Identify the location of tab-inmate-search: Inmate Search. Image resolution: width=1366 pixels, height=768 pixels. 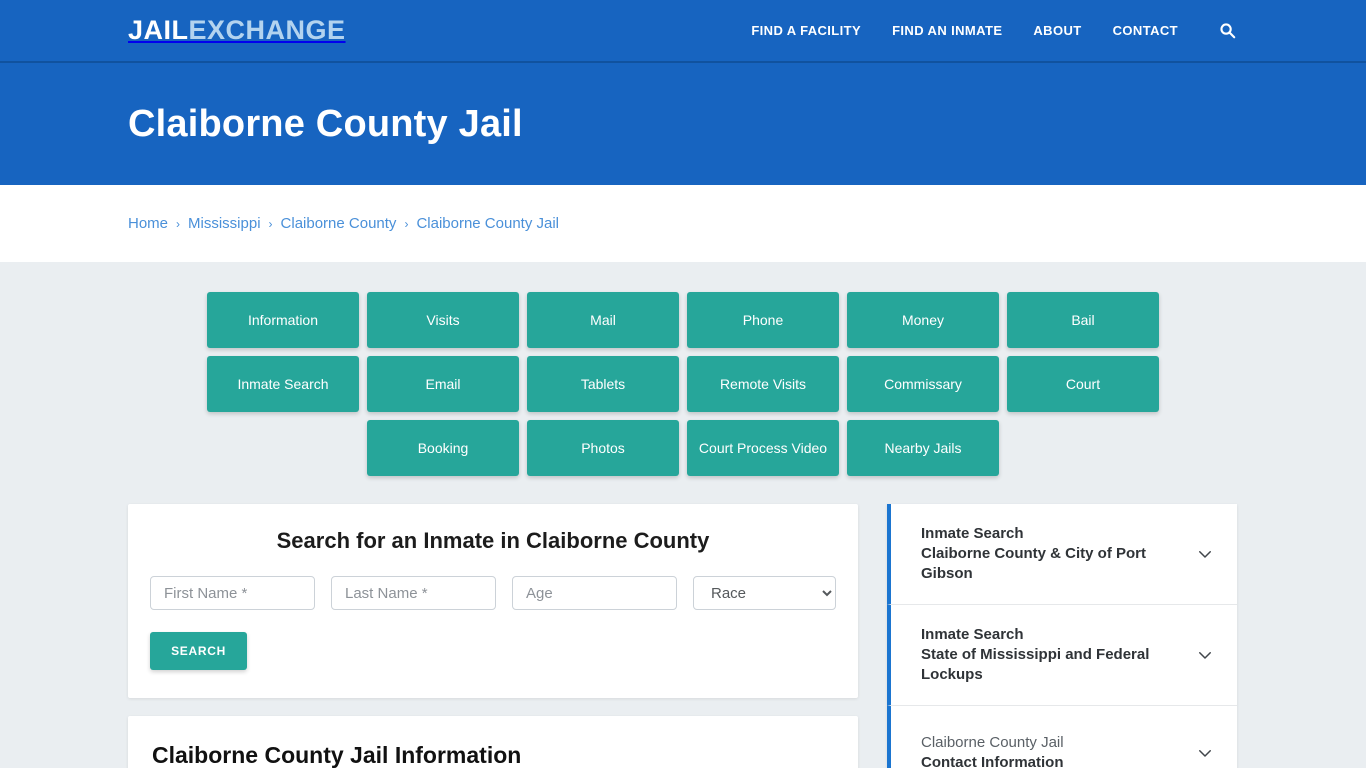
(283, 384).